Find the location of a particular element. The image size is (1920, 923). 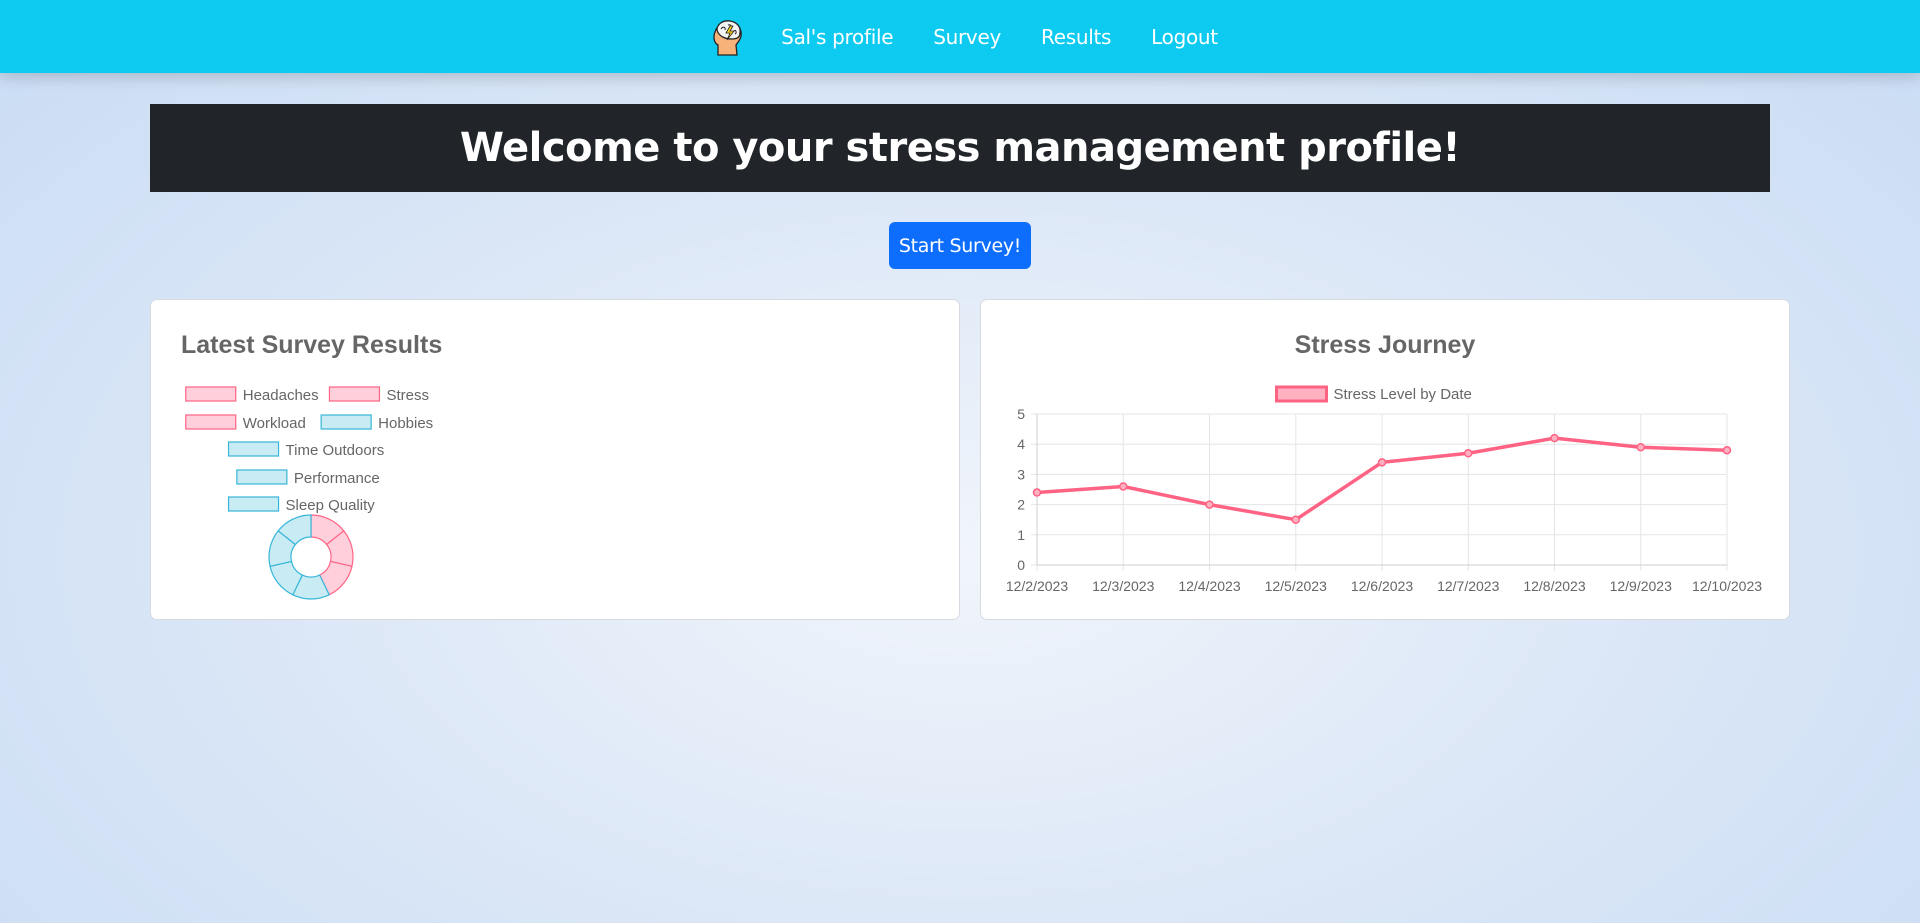

x-tick-label: 12/9/2023 is located at coordinates (1641, 586).